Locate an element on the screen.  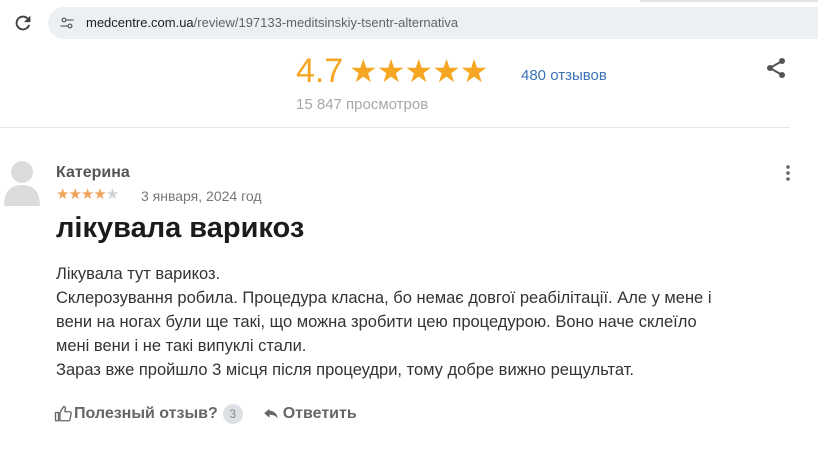
reload-icon is located at coordinates (23, 23).